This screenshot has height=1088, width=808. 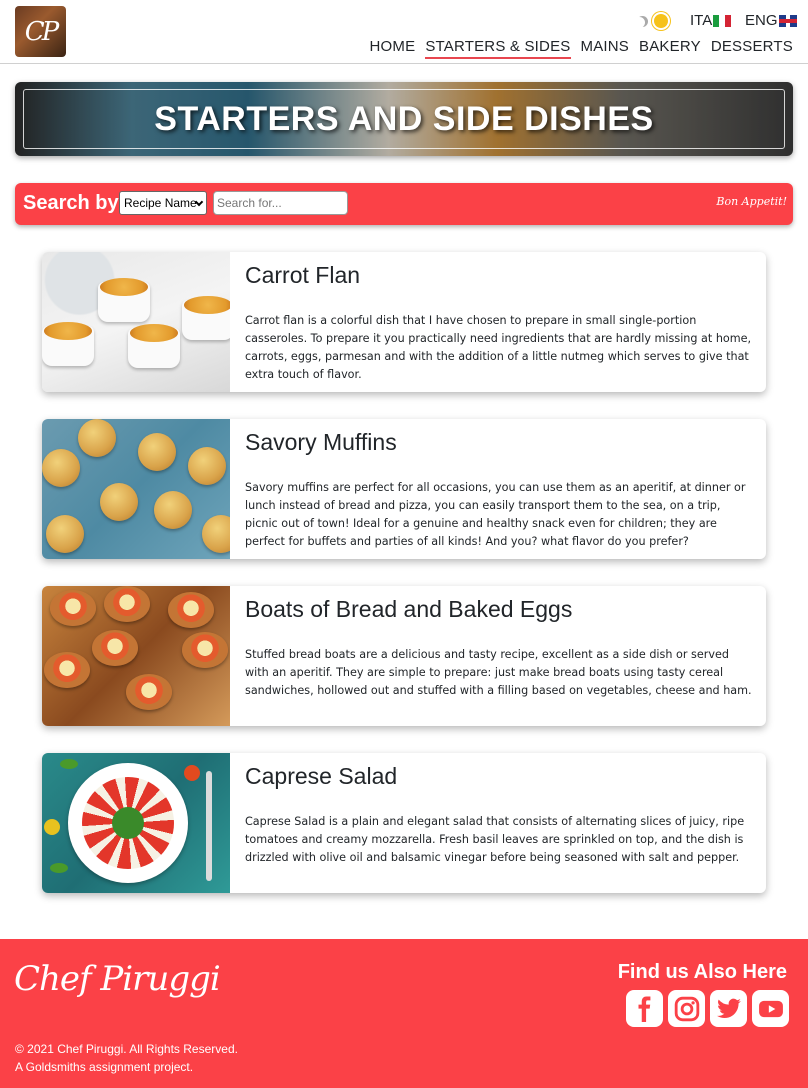 I want to click on italy-flag-icon, so click(x=722, y=20).